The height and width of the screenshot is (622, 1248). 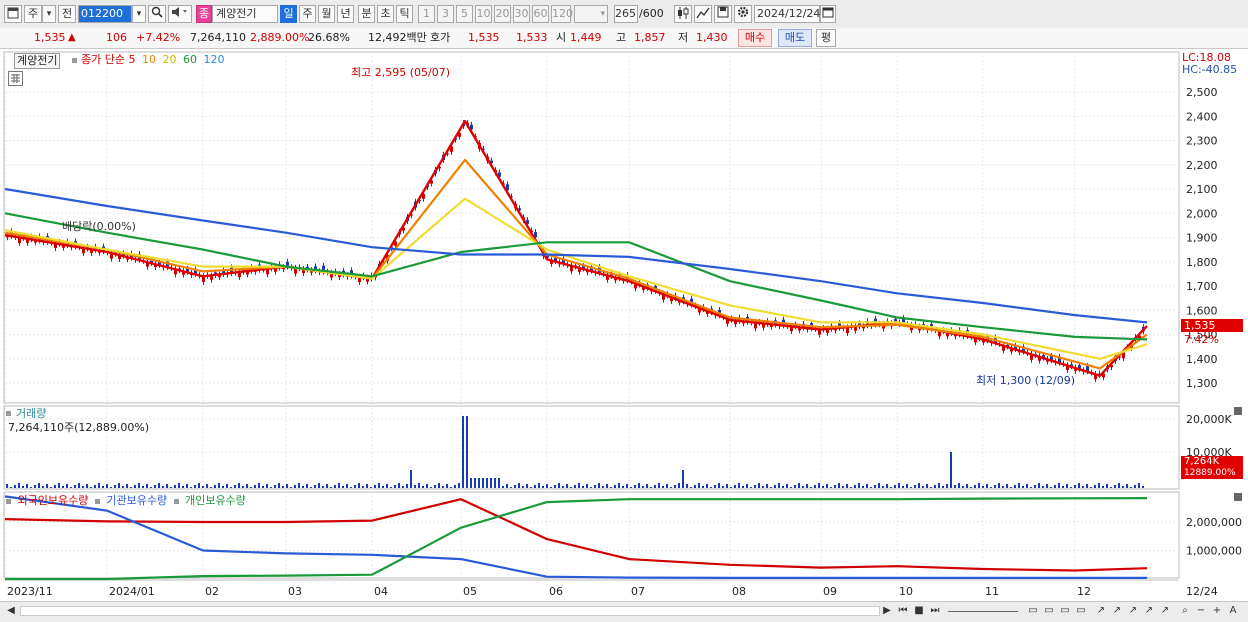 I want to click on date-input: 2024/12/24, so click(x=787, y=14).